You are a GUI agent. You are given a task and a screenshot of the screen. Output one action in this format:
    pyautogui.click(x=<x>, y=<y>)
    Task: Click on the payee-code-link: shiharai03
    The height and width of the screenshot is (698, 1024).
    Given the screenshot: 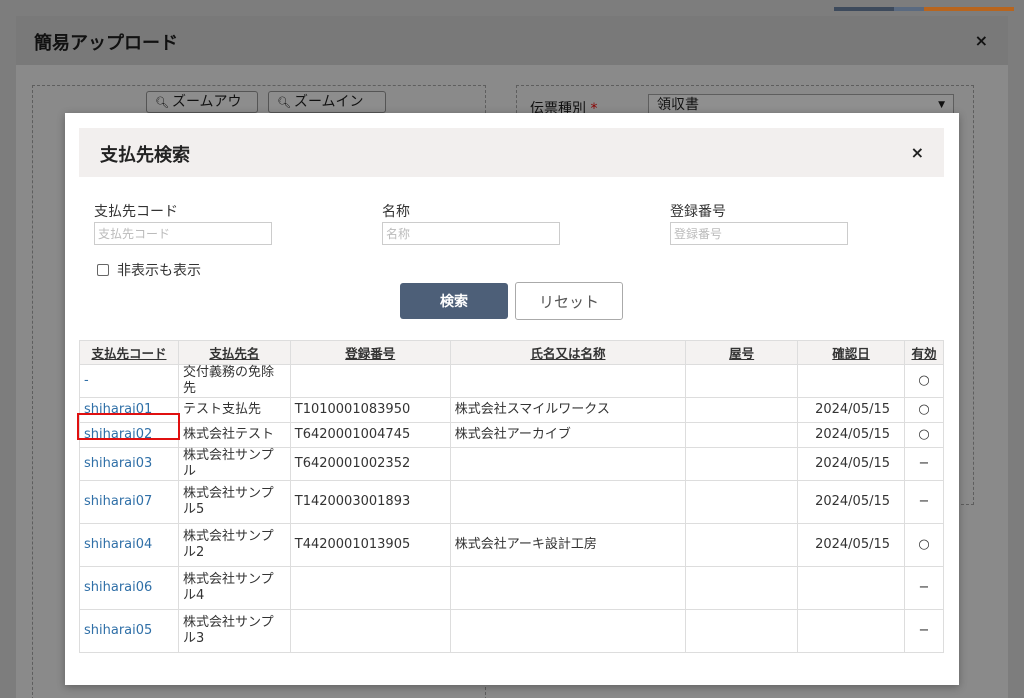 What is the action you would take?
    pyautogui.click(x=129, y=464)
    